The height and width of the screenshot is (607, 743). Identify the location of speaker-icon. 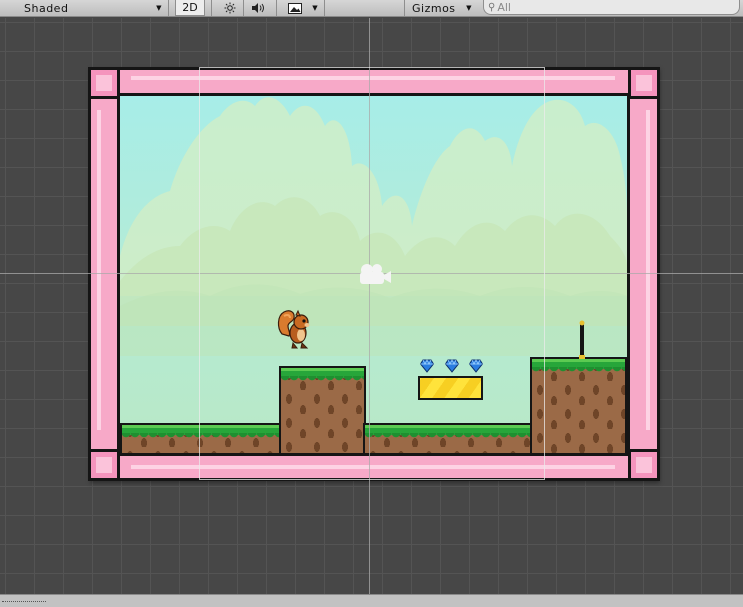
(258, 8).